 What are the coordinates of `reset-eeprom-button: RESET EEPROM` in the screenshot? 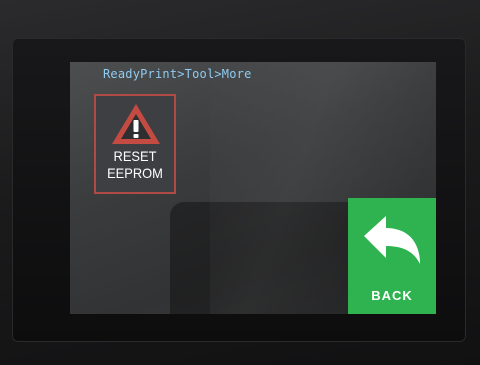 It's located at (135, 144).